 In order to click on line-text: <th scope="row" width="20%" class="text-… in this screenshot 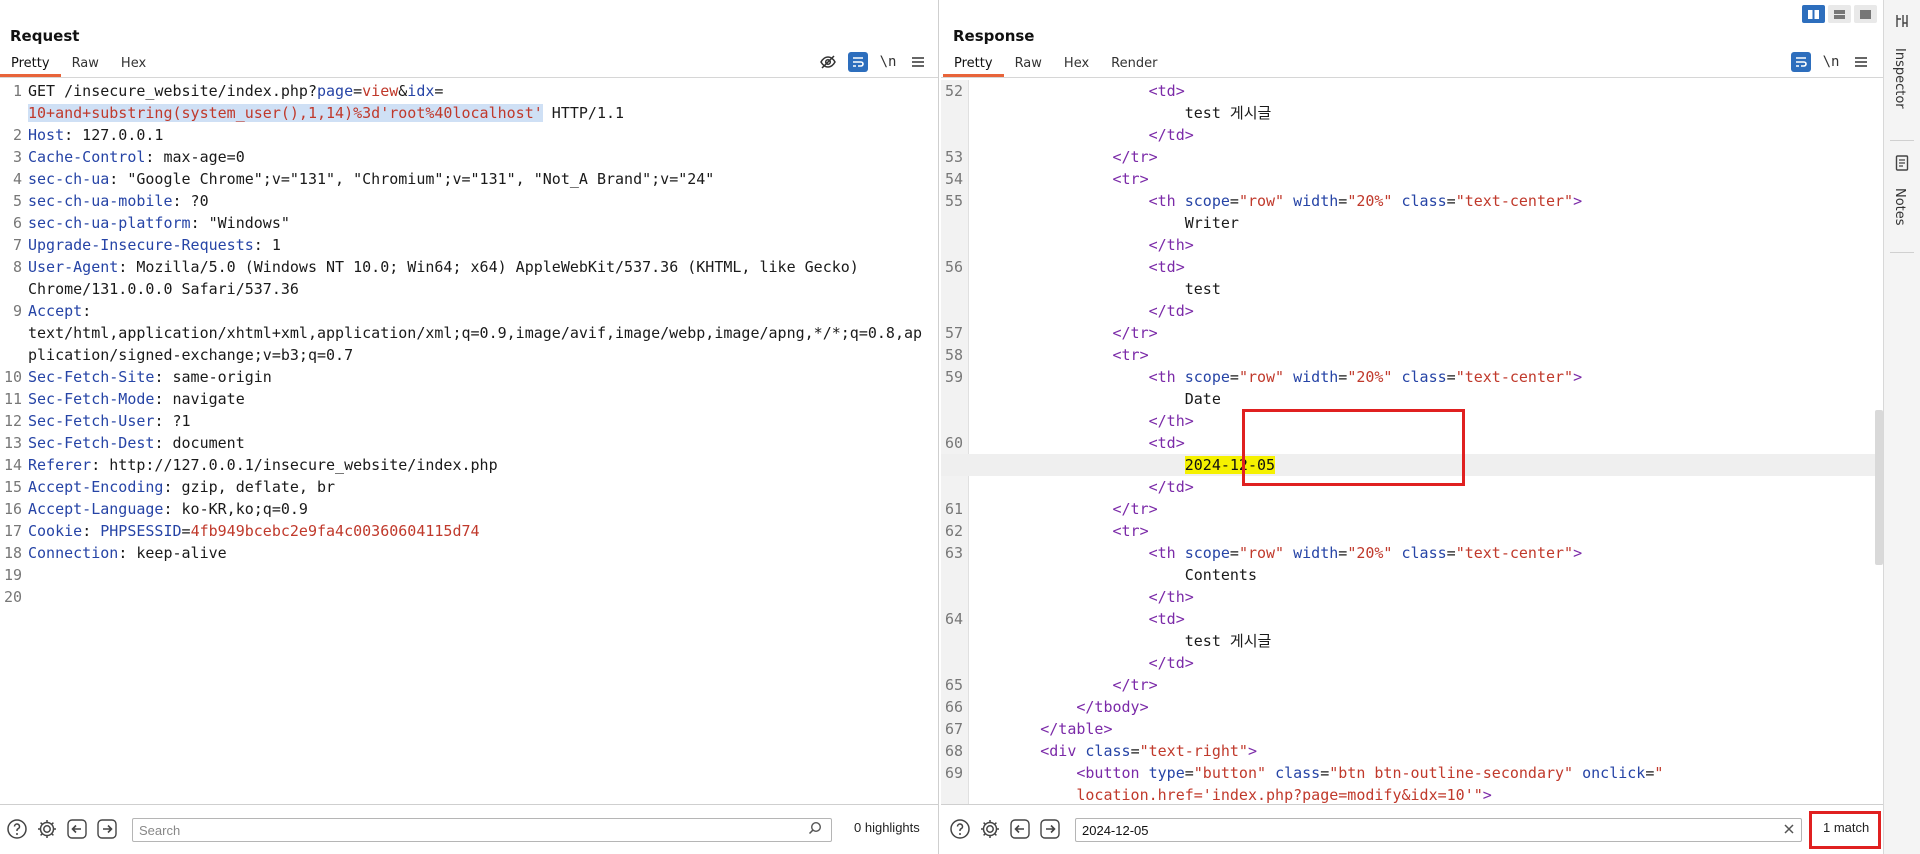, I will do `click(1274, 553)`.